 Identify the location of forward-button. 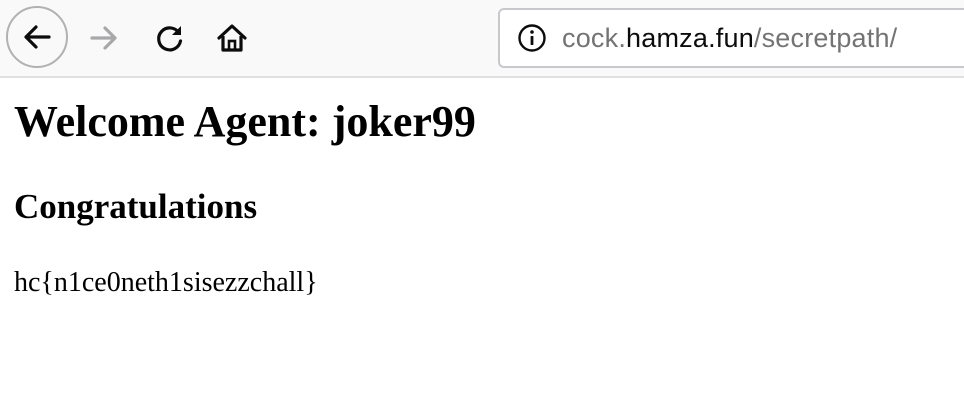
(104, 38).